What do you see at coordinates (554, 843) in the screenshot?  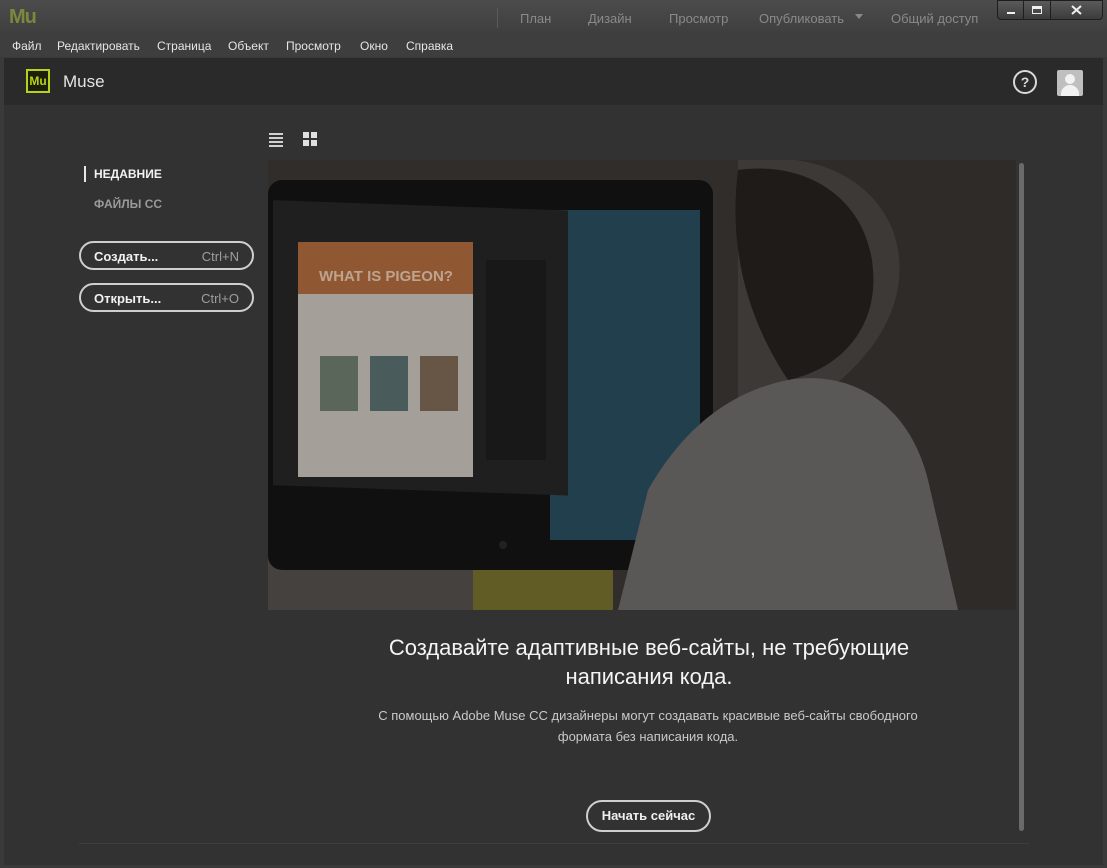 I see `bottom-divider` at bounding box center [554, 843].